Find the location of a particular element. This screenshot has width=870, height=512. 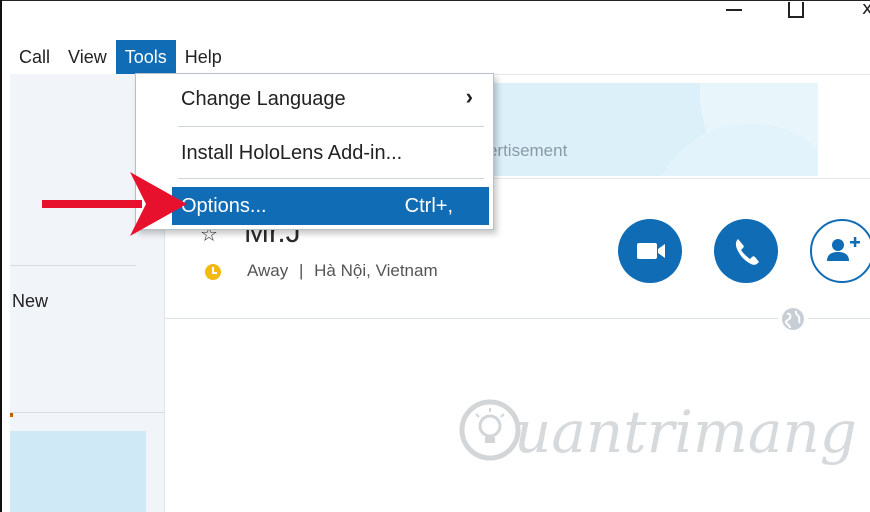

menu-call: Call is located at coordinates (34, 57).